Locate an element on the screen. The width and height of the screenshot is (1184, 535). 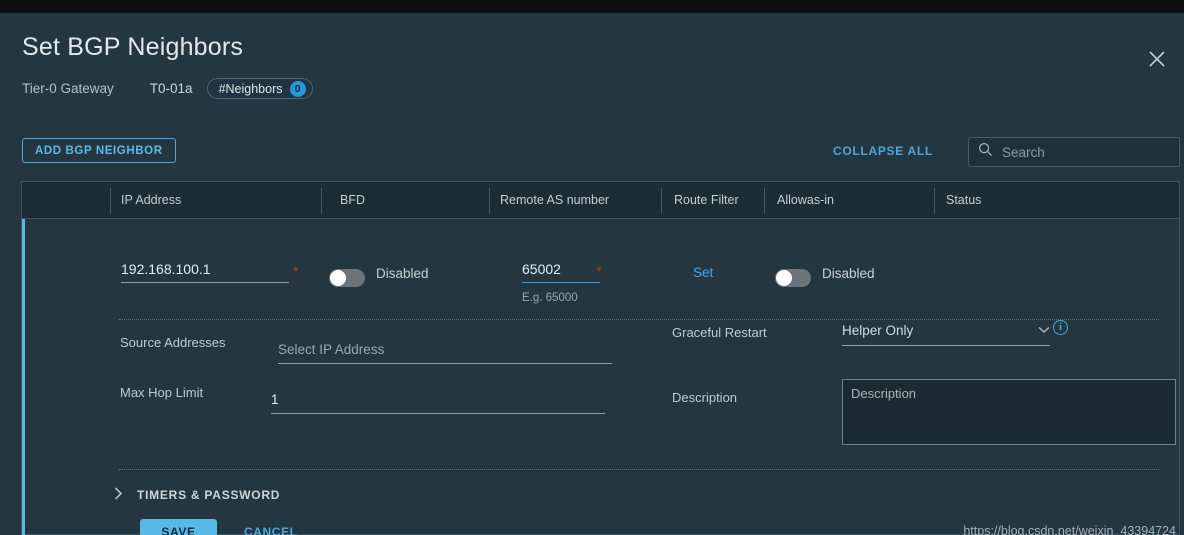
cancel-button: CANCEL is located at coordinates (271, 530).